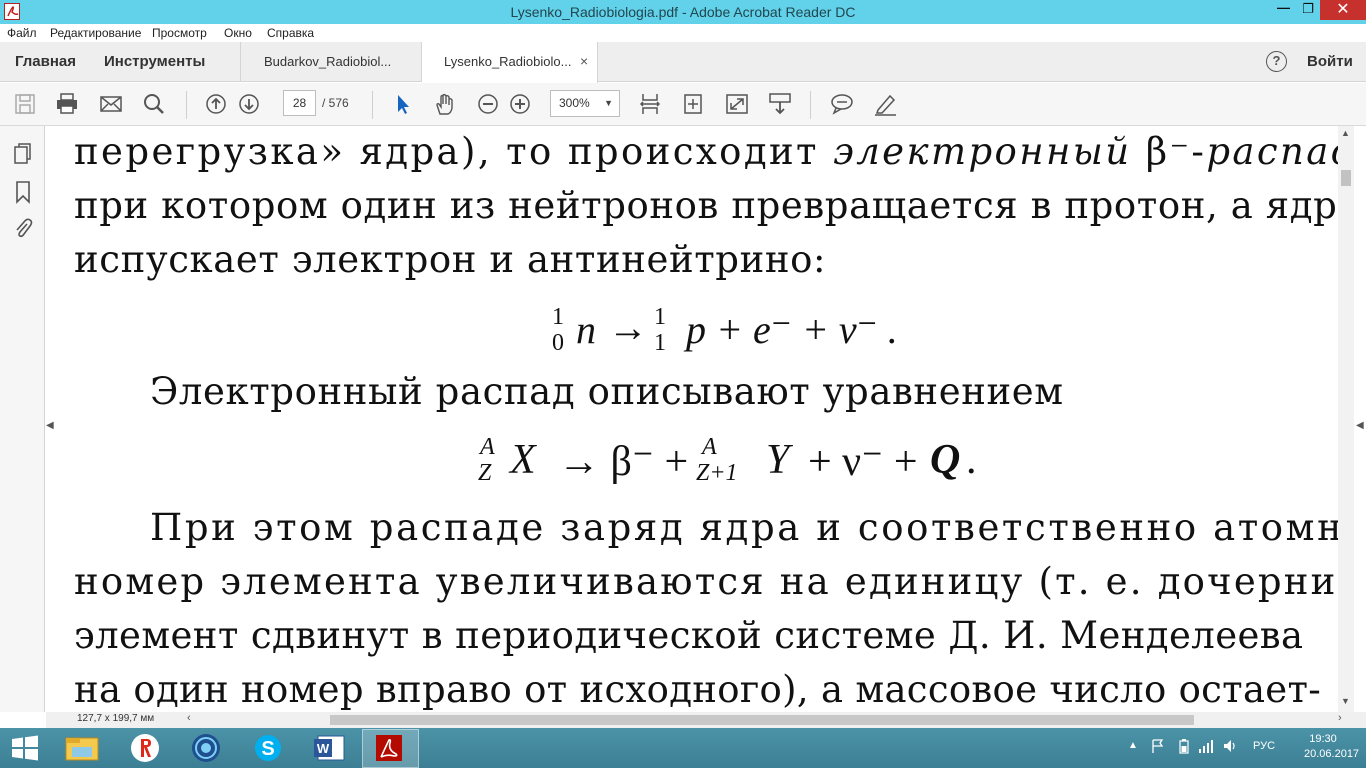 This screenshot has height=772, width=1366. Describe the element at coordinates (1133, 745) in the screenshot. I see `show-hidden-icons: ▲` at that location.